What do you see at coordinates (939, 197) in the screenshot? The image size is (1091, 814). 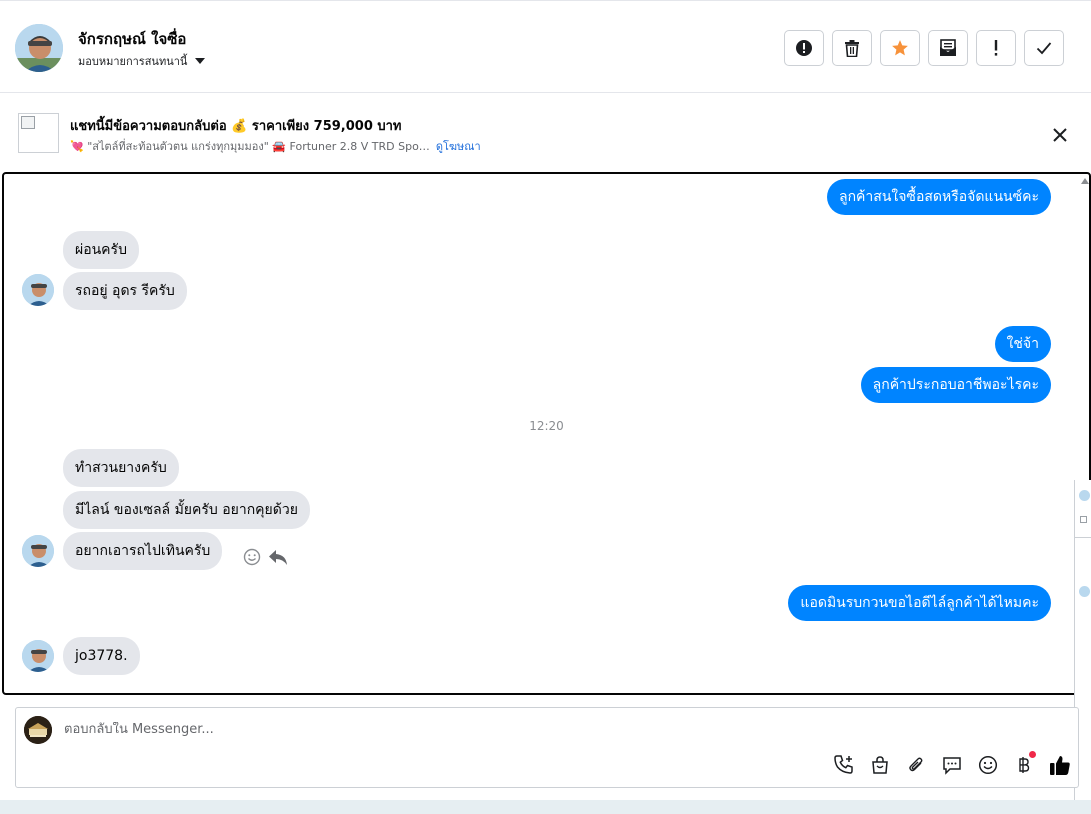 I see `message-outgoing: ลูกค้าสนใจซื้อสดหรือจัดแนนซ์คะ` at bounding box center [939, 197].